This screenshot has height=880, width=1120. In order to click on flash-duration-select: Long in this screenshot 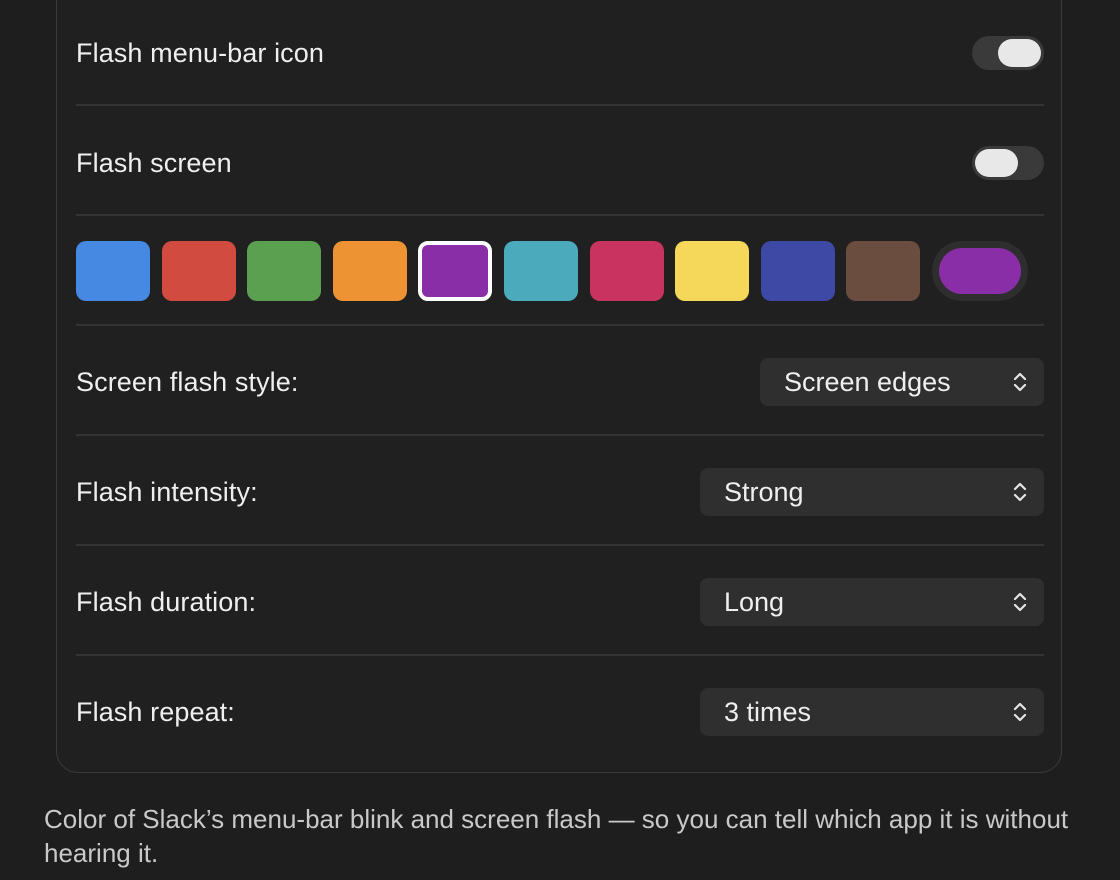, I will do `click(872, 602)`.